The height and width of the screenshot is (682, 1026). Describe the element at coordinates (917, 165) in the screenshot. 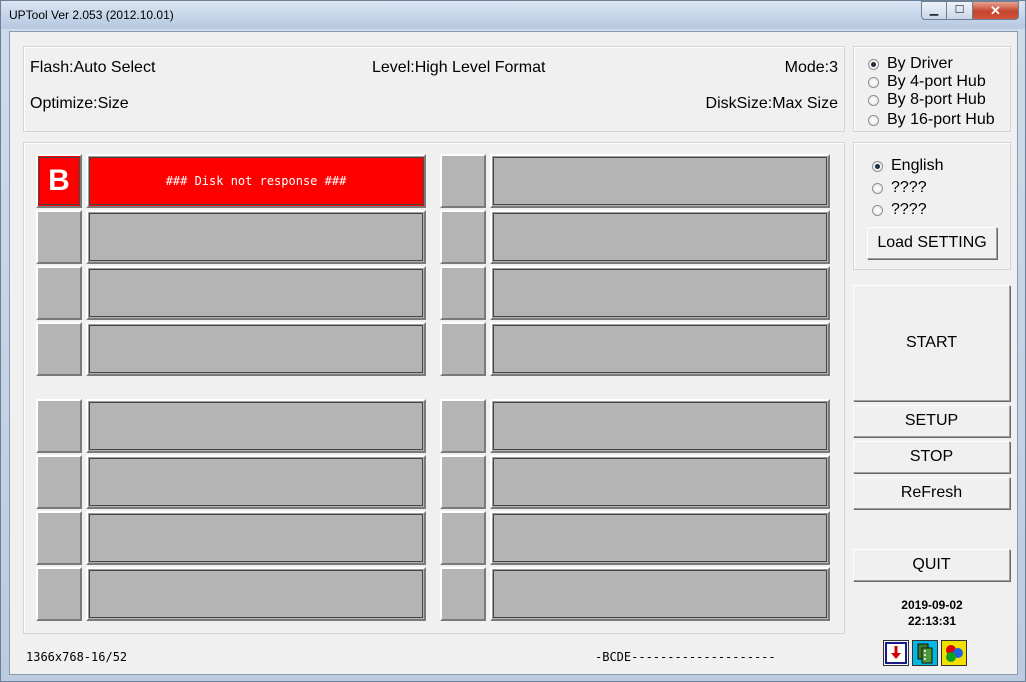

I see `radio-label: English` at that location.